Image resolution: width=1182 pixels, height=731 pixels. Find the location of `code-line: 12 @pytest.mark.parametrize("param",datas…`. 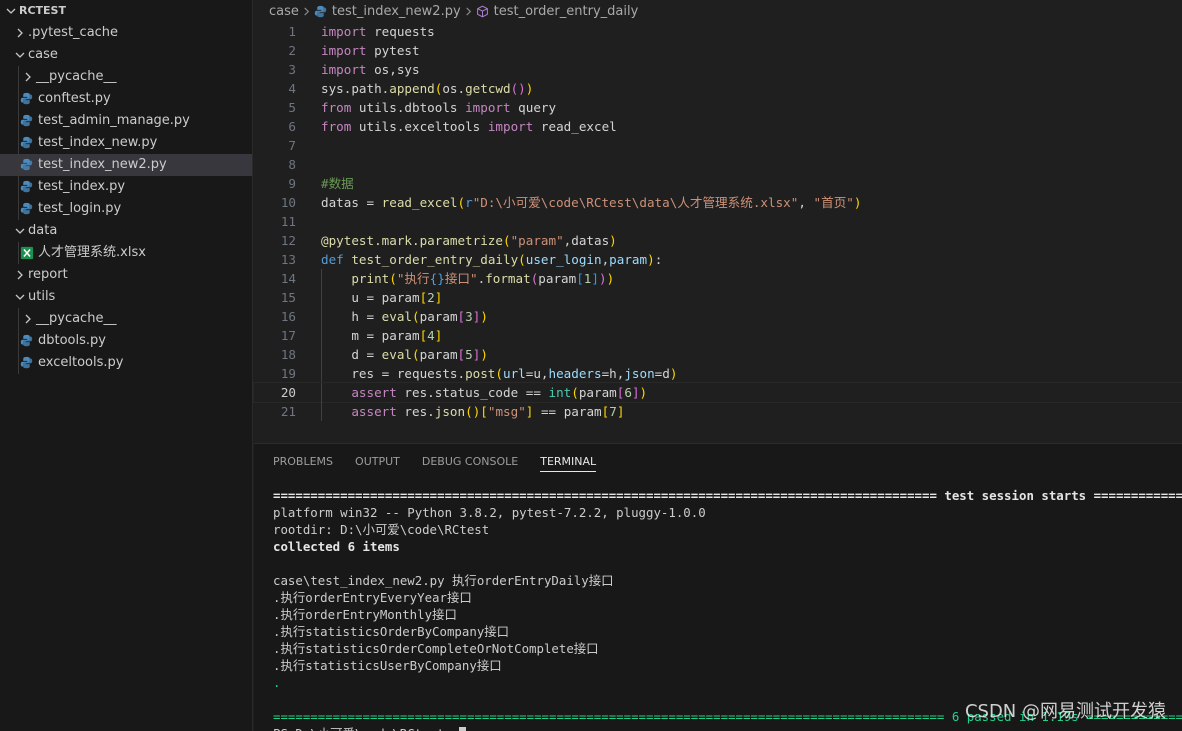

code-line: 12 @pytest.mark.parametrize("param",datas… is located at coordinates (718, 240).